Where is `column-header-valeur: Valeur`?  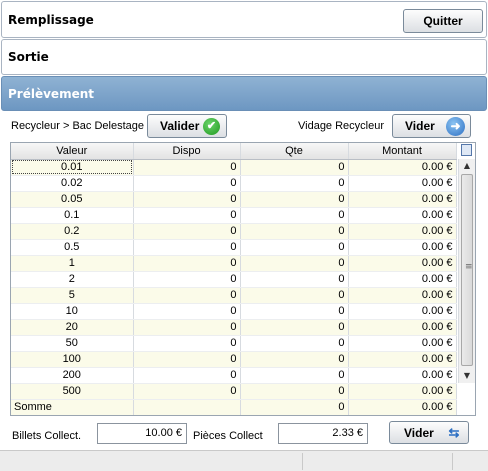
column-header-valeur: Valeur is located at coordinates (72, 151).